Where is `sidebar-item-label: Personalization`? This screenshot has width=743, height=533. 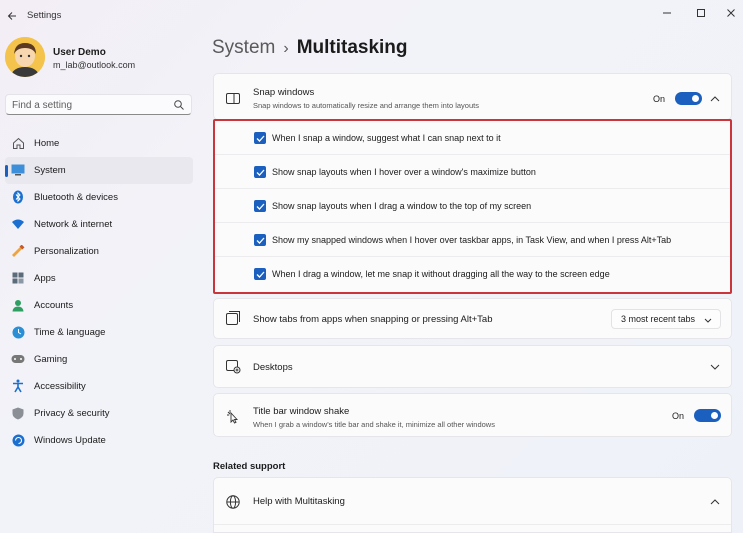 sidebar-item-label: Personalization is located at coordinates (66, 251).